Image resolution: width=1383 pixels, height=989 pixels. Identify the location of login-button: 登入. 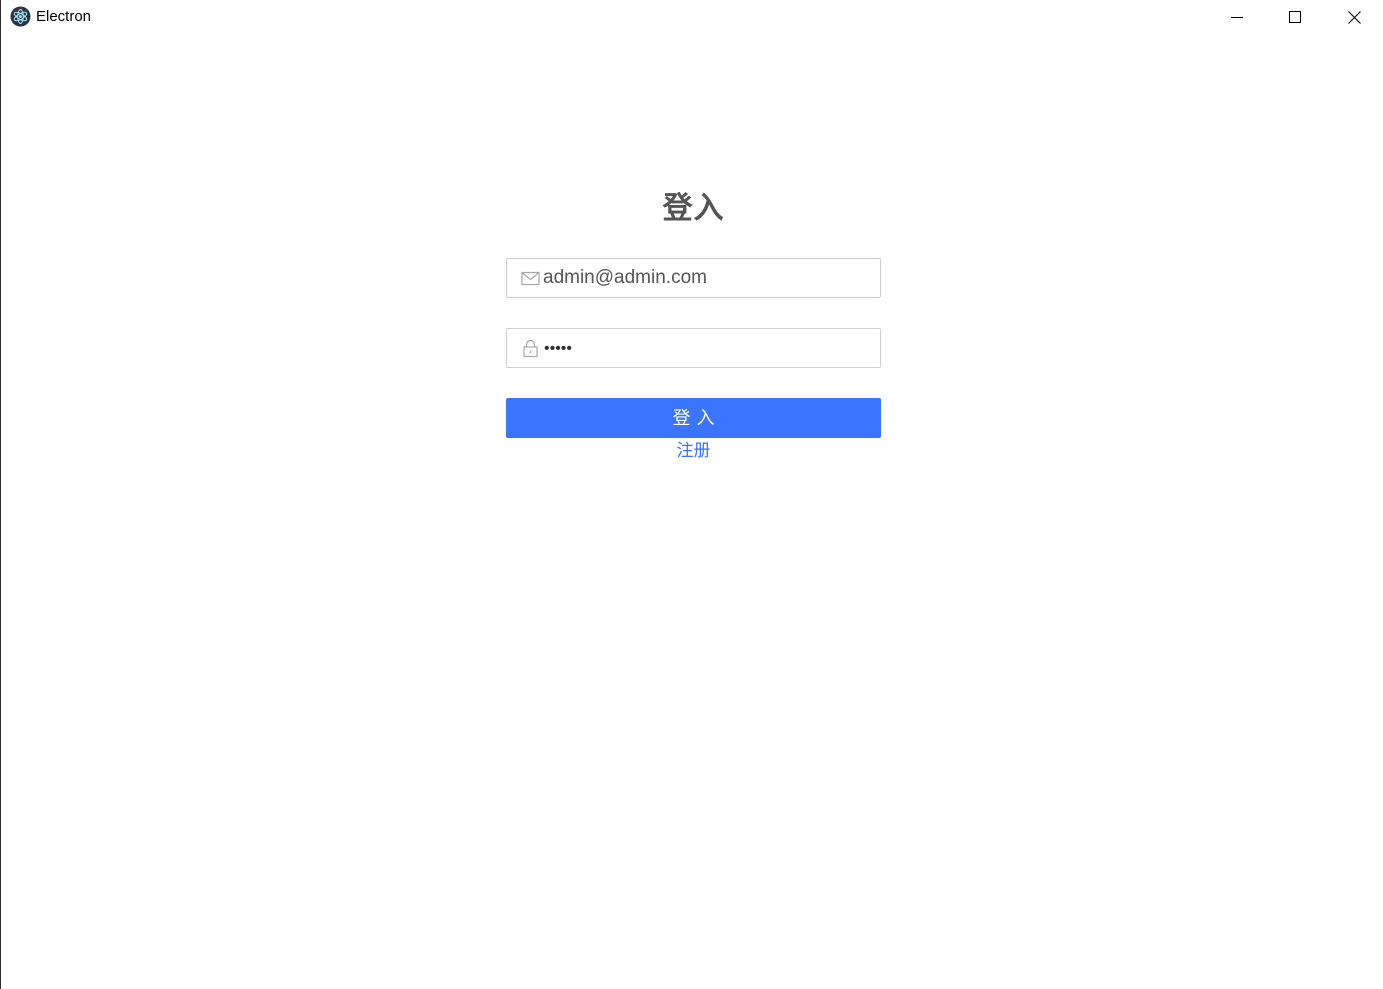
(693, 418).